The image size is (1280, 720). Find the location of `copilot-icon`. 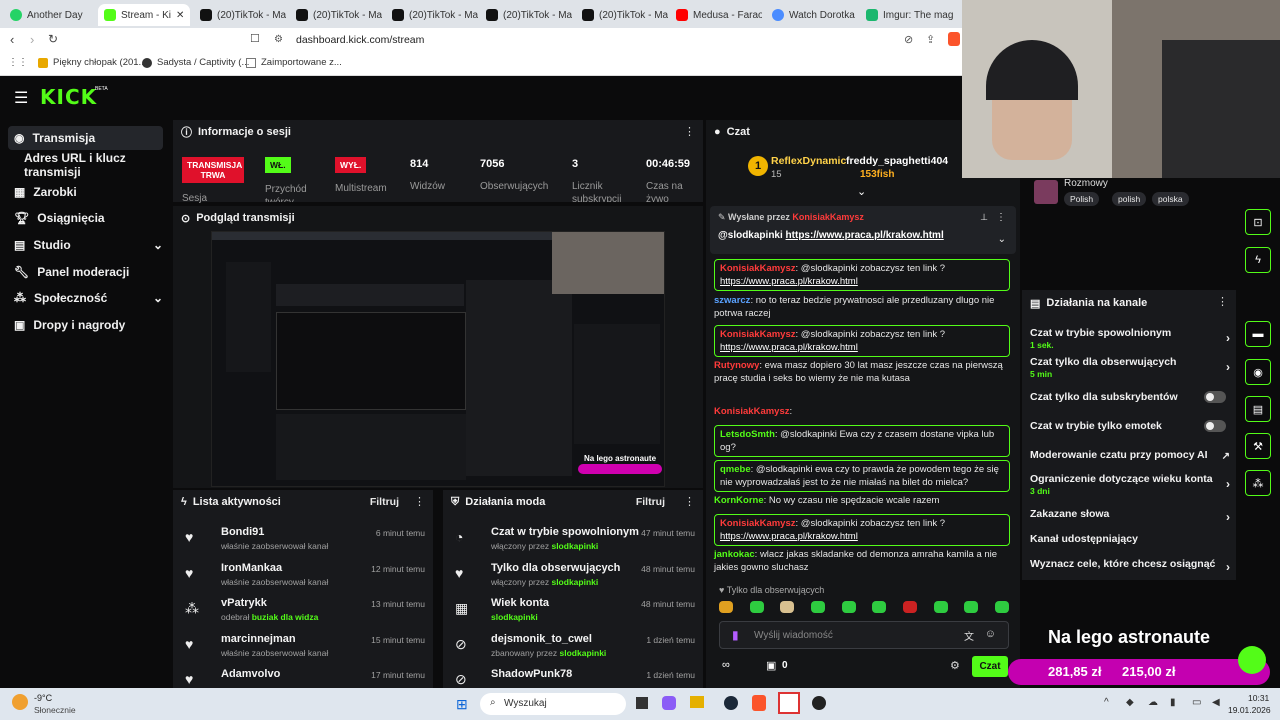

copilot-icon is located at coordinates (669, 703).